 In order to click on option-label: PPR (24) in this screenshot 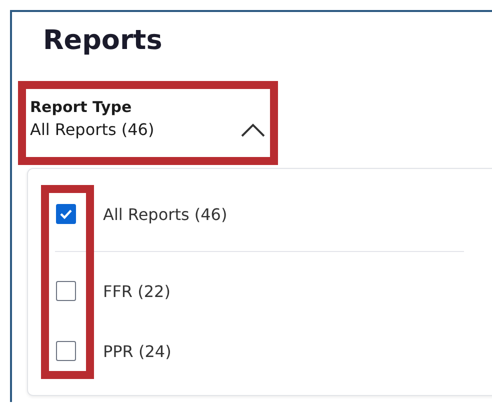, I will do `click(137, 351)`.